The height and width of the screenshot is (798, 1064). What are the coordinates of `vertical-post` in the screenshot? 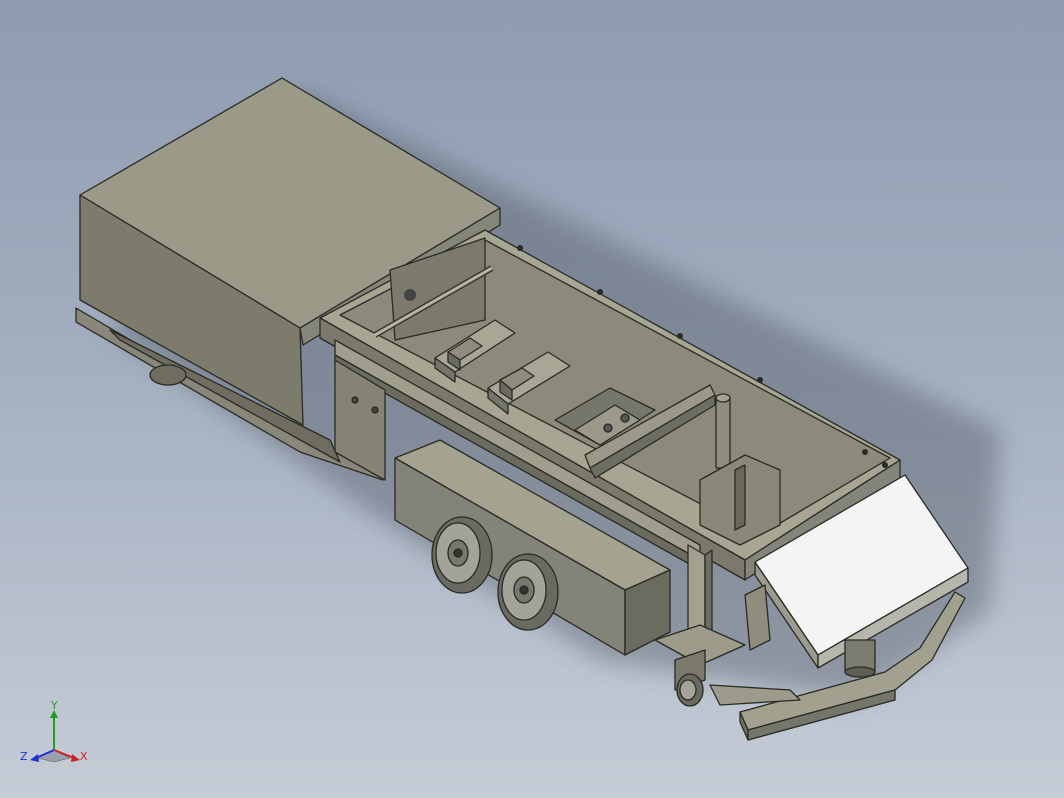 It's located at (723, 431).